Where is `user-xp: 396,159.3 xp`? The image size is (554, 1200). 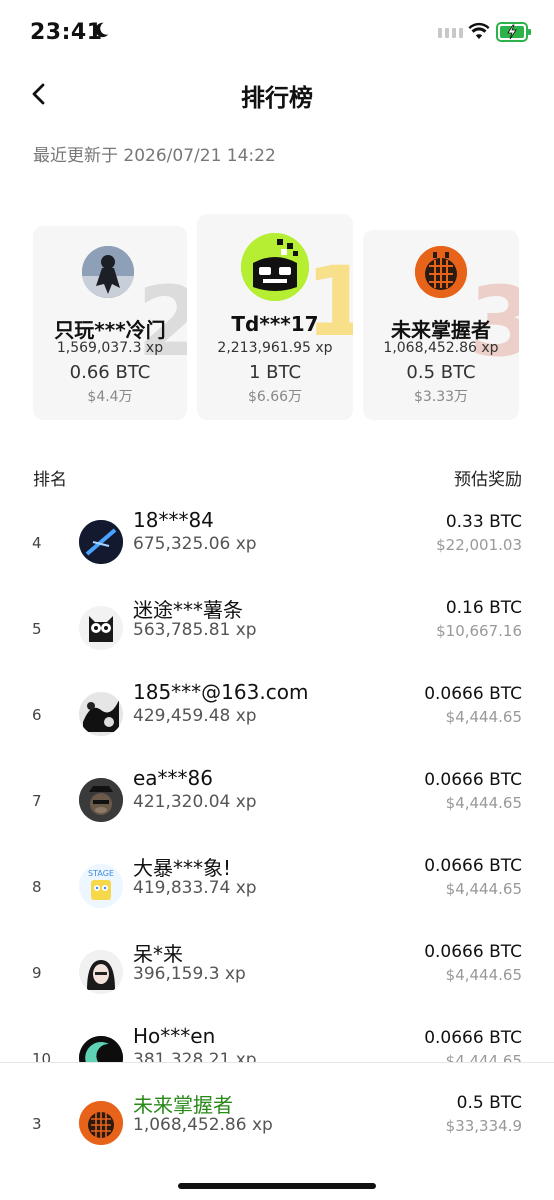 user-xp: 396,159.3 xp is located at coordinates (189, 974).